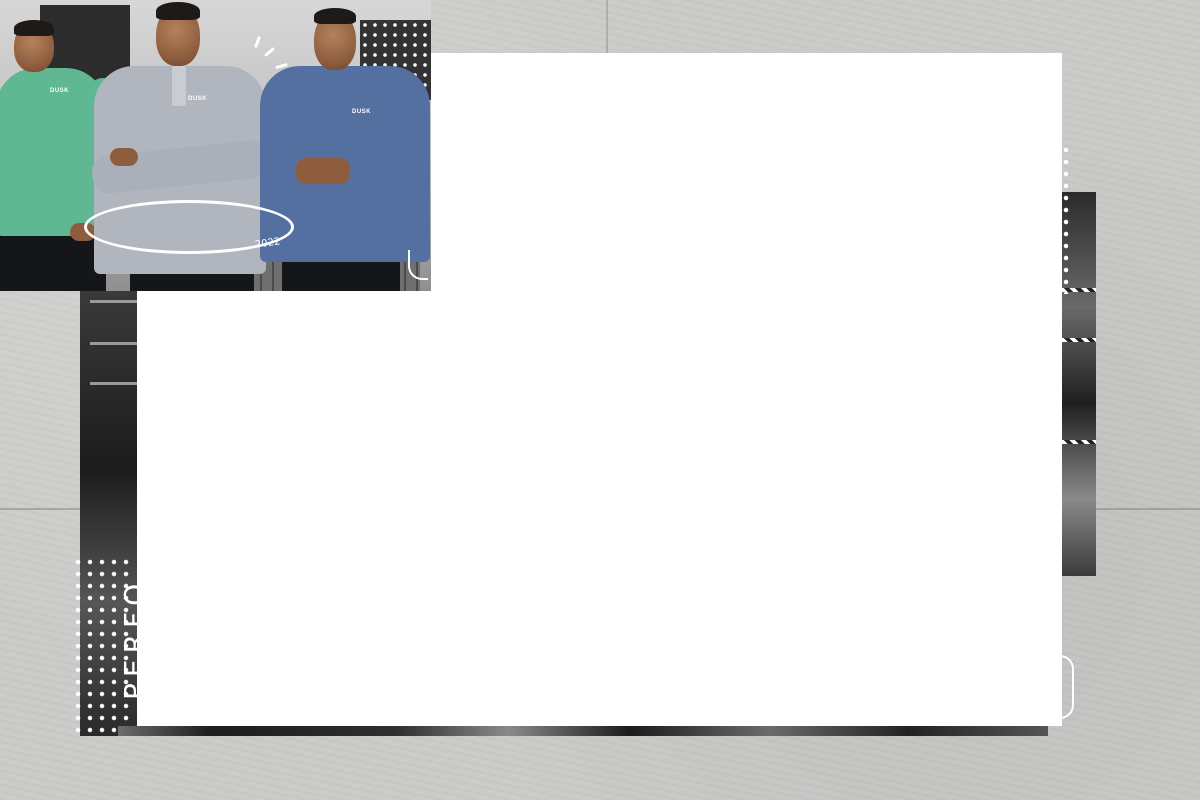  Describe the element at coordinates (103, 646) in the screenshot. I see `dot-pattern-left` at that location.